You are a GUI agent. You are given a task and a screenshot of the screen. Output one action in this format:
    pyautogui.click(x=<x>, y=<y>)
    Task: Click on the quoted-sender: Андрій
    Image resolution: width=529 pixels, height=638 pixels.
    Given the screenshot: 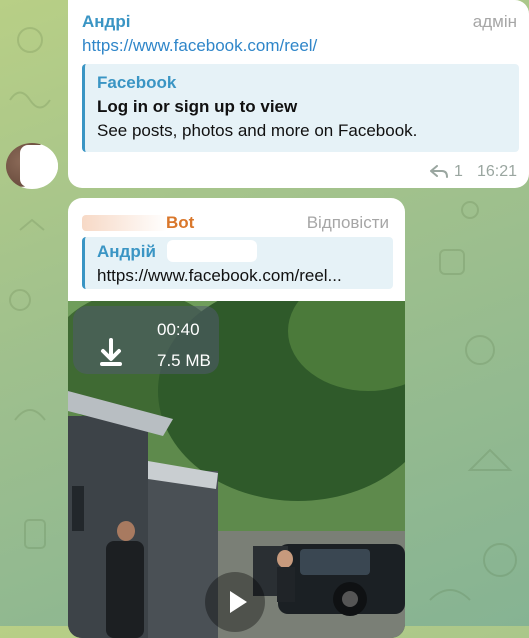 What is the action you would take?
    pyautogui.click(x=126, y=251)
    